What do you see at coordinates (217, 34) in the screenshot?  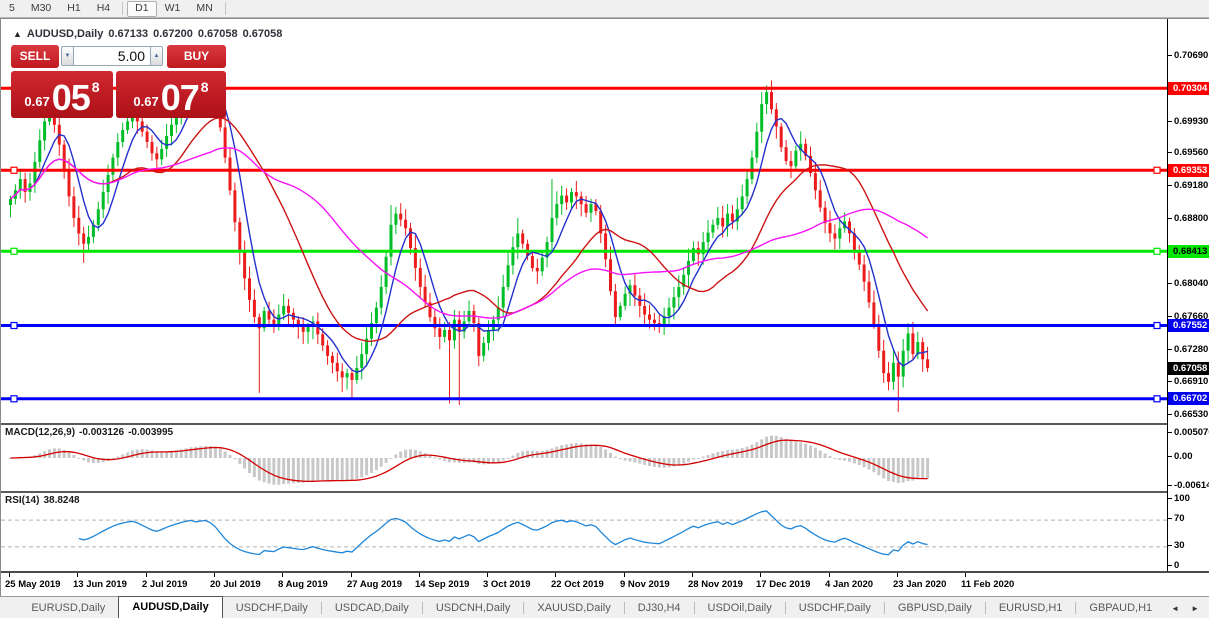 I see `ohlc-low: 0.67058` at bounding box center [217, 34].